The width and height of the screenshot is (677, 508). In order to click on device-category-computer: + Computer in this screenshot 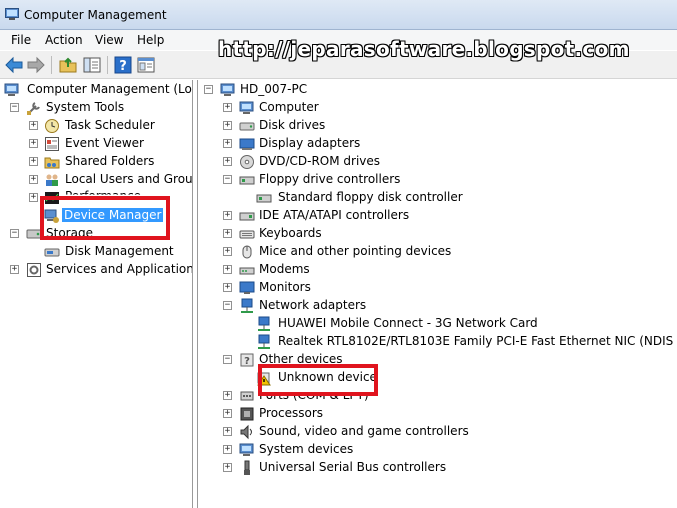, I will do `click(348, 108)`.